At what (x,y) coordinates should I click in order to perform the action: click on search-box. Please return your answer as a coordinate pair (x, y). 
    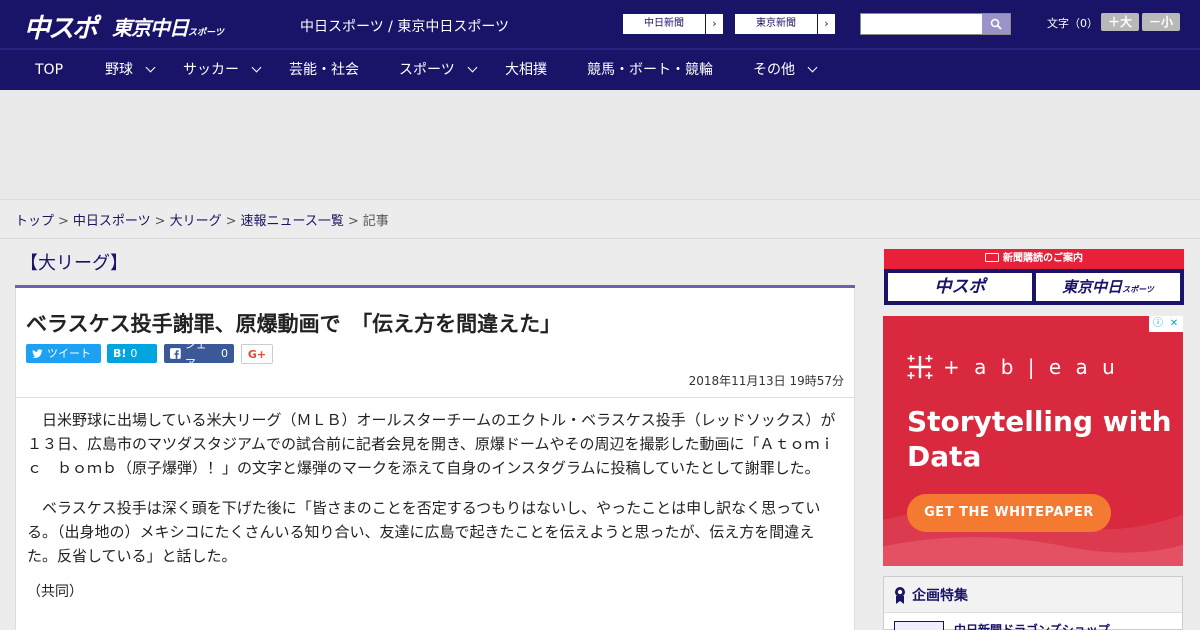
    Looking at the image, I should click on (935, 24).